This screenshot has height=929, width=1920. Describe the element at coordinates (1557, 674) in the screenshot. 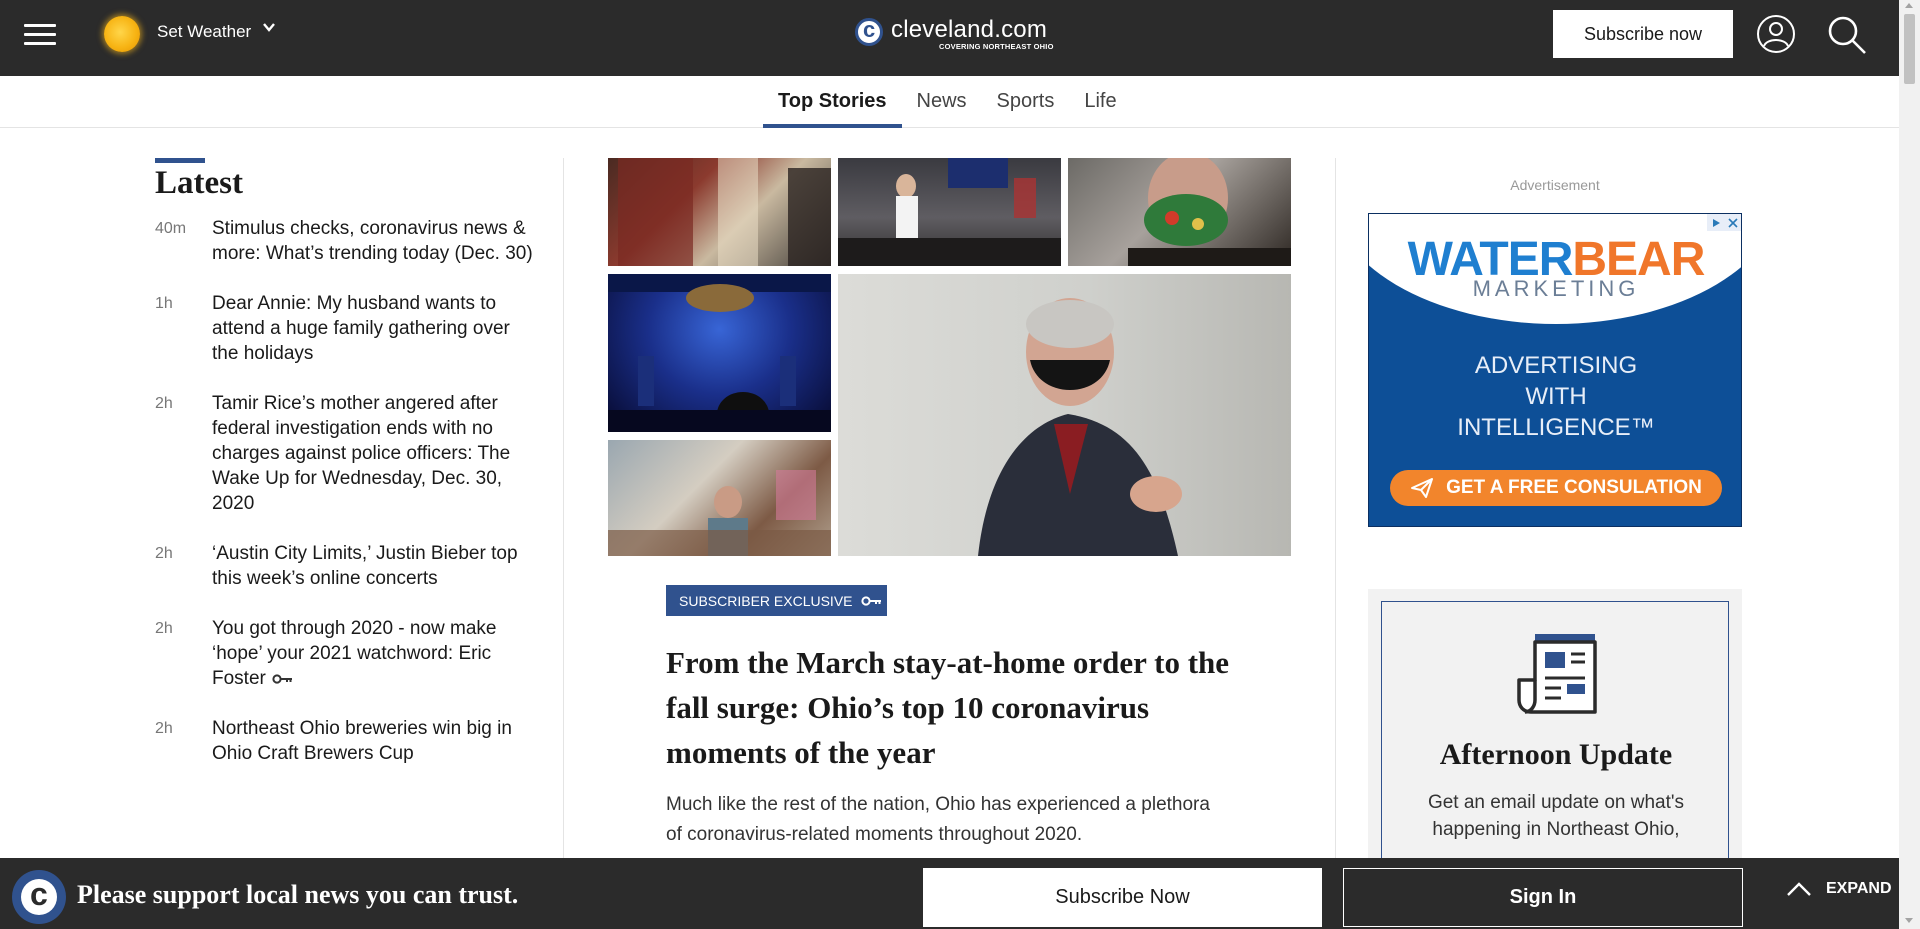

I see `newspaper-icon` at that location.